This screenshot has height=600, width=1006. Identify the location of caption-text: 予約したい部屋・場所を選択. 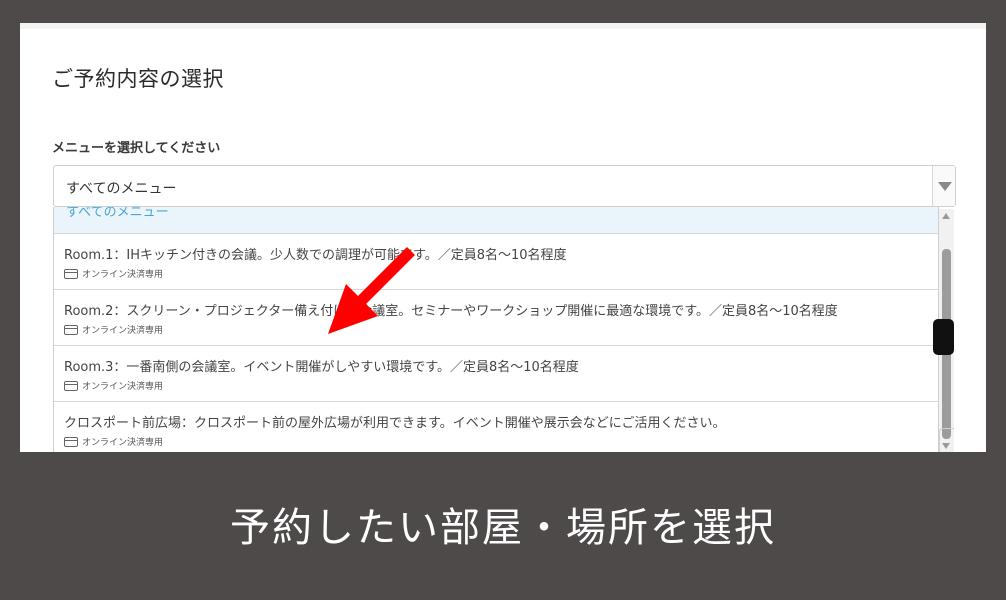
(503, 528).